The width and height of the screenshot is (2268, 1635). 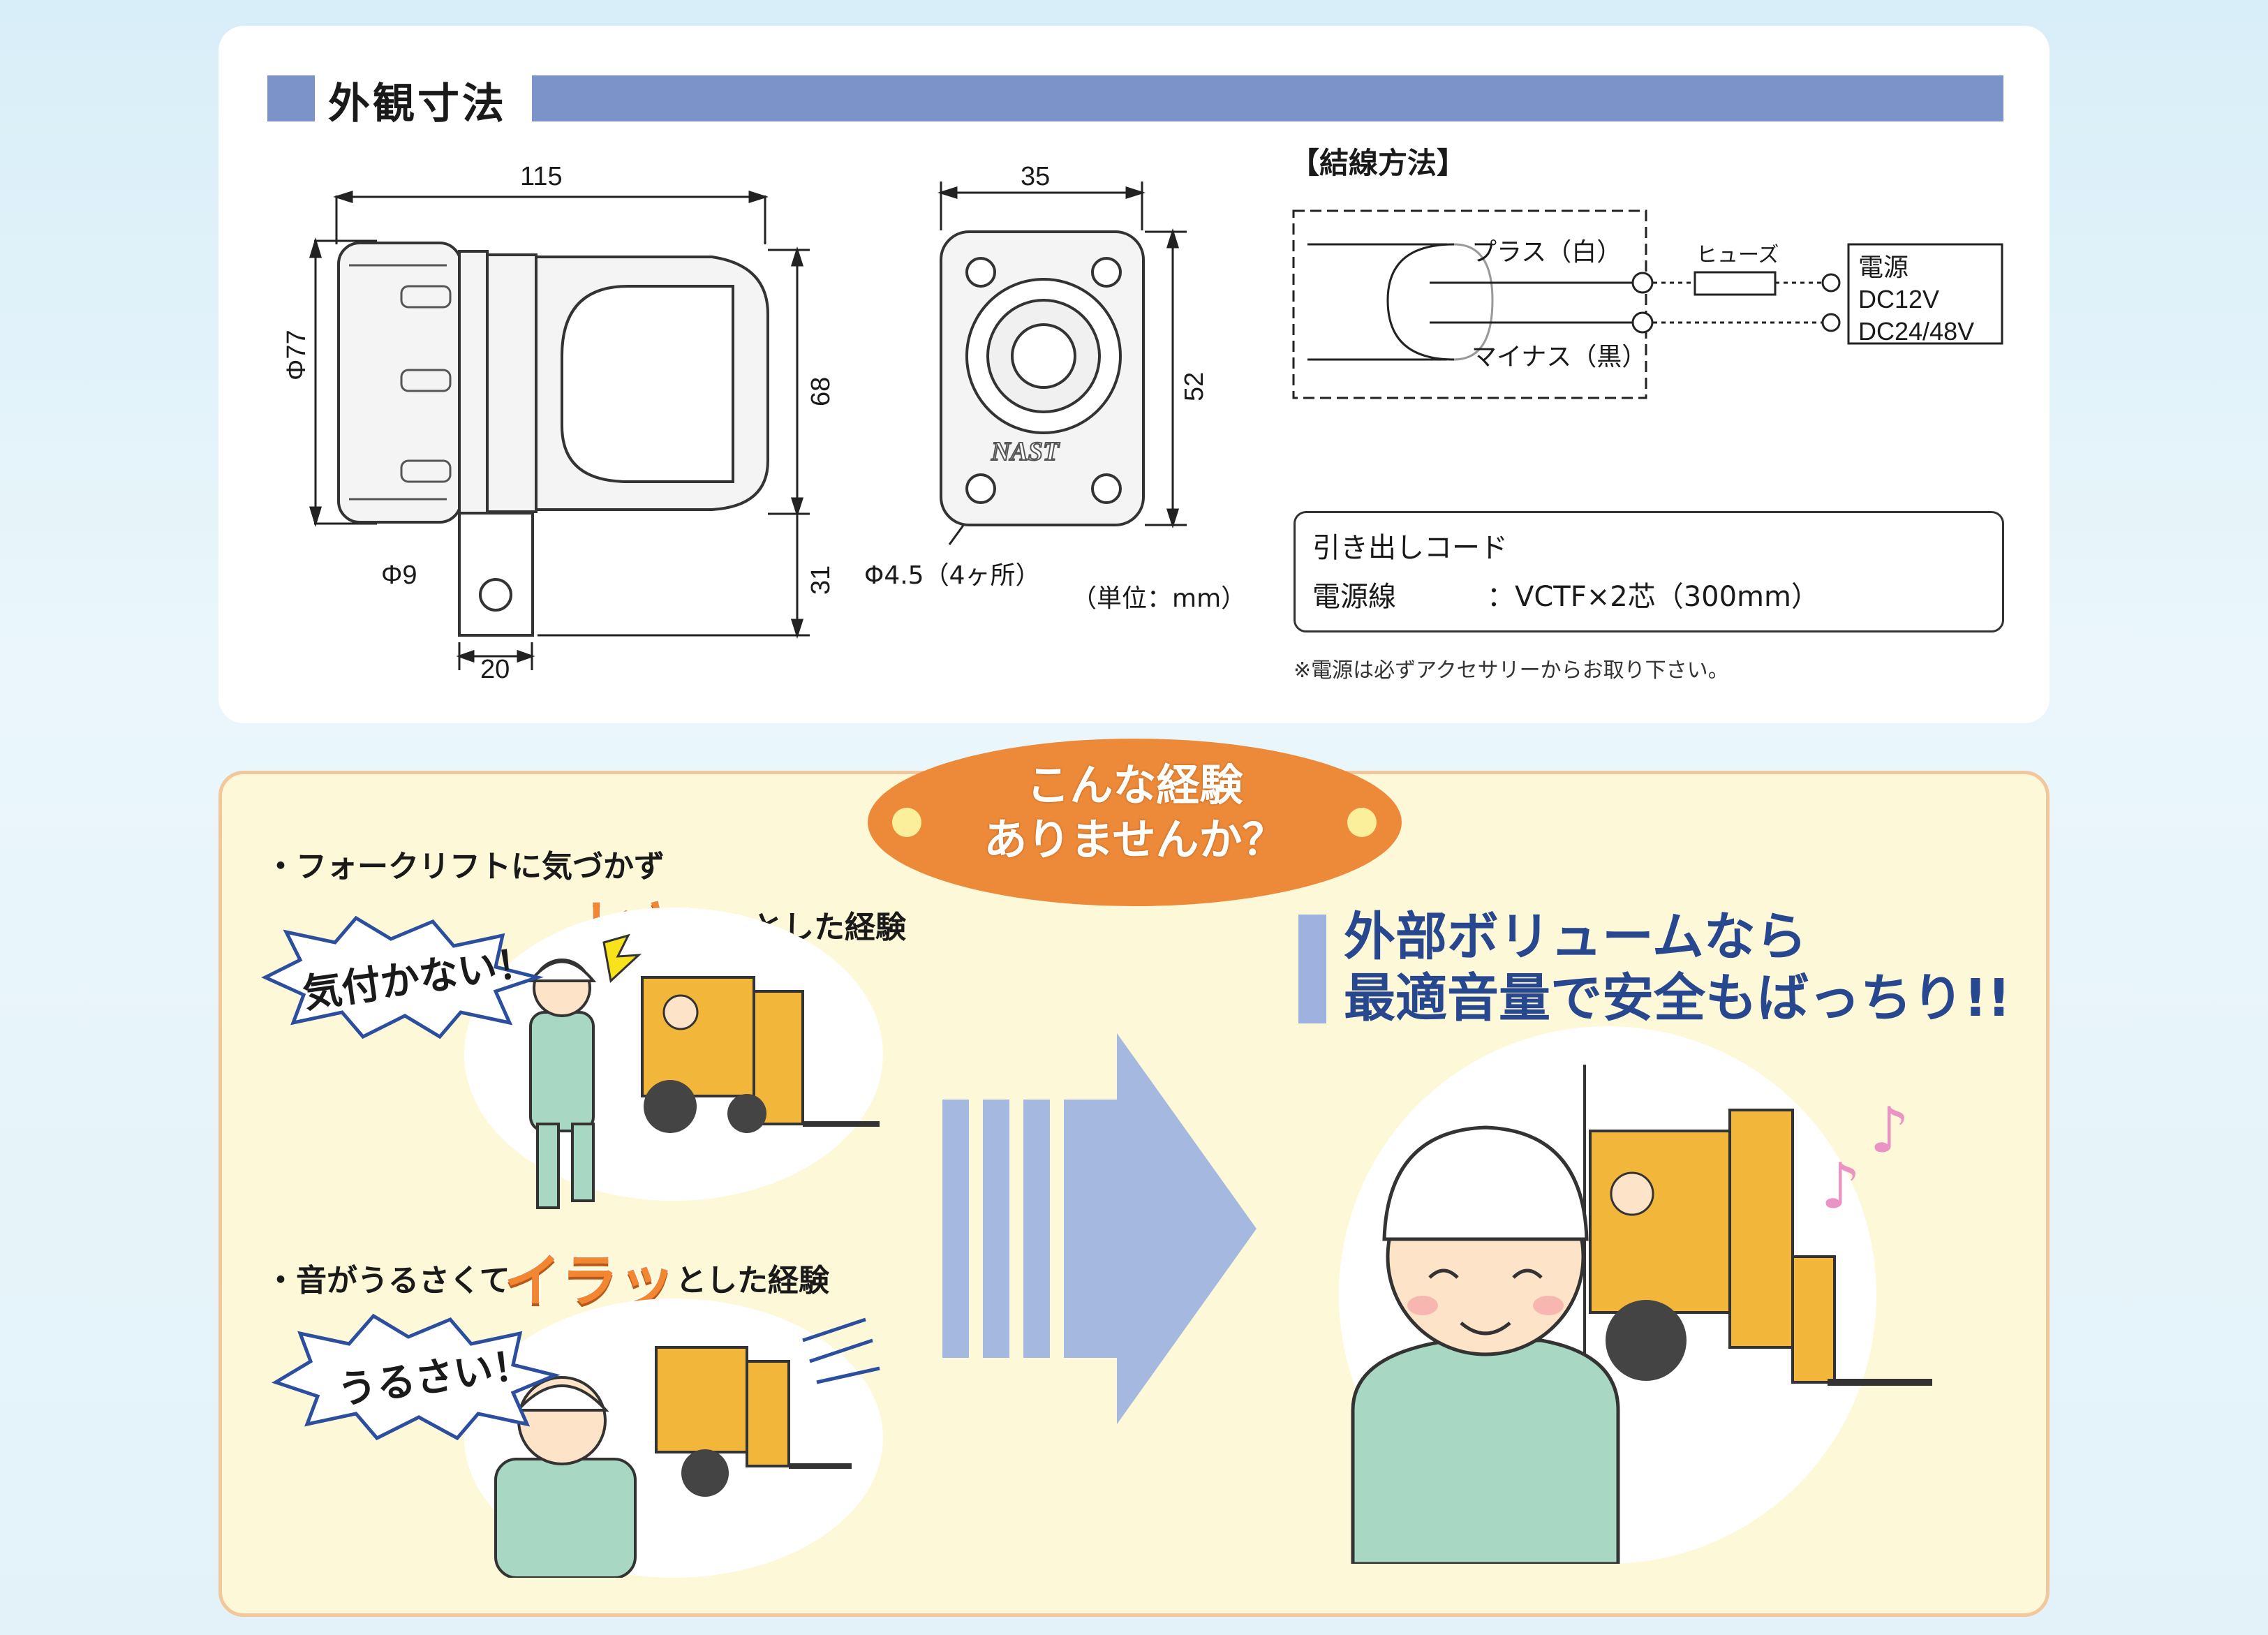 I want to click on wire-minus-label: マイナス（黒）, so click(x=1560, y=357).